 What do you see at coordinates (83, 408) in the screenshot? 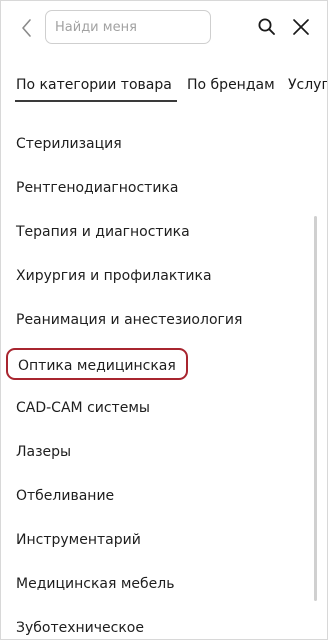
I see `category-item-cad-cam: CAD-CAM системы` at bounding box center [83, 408].